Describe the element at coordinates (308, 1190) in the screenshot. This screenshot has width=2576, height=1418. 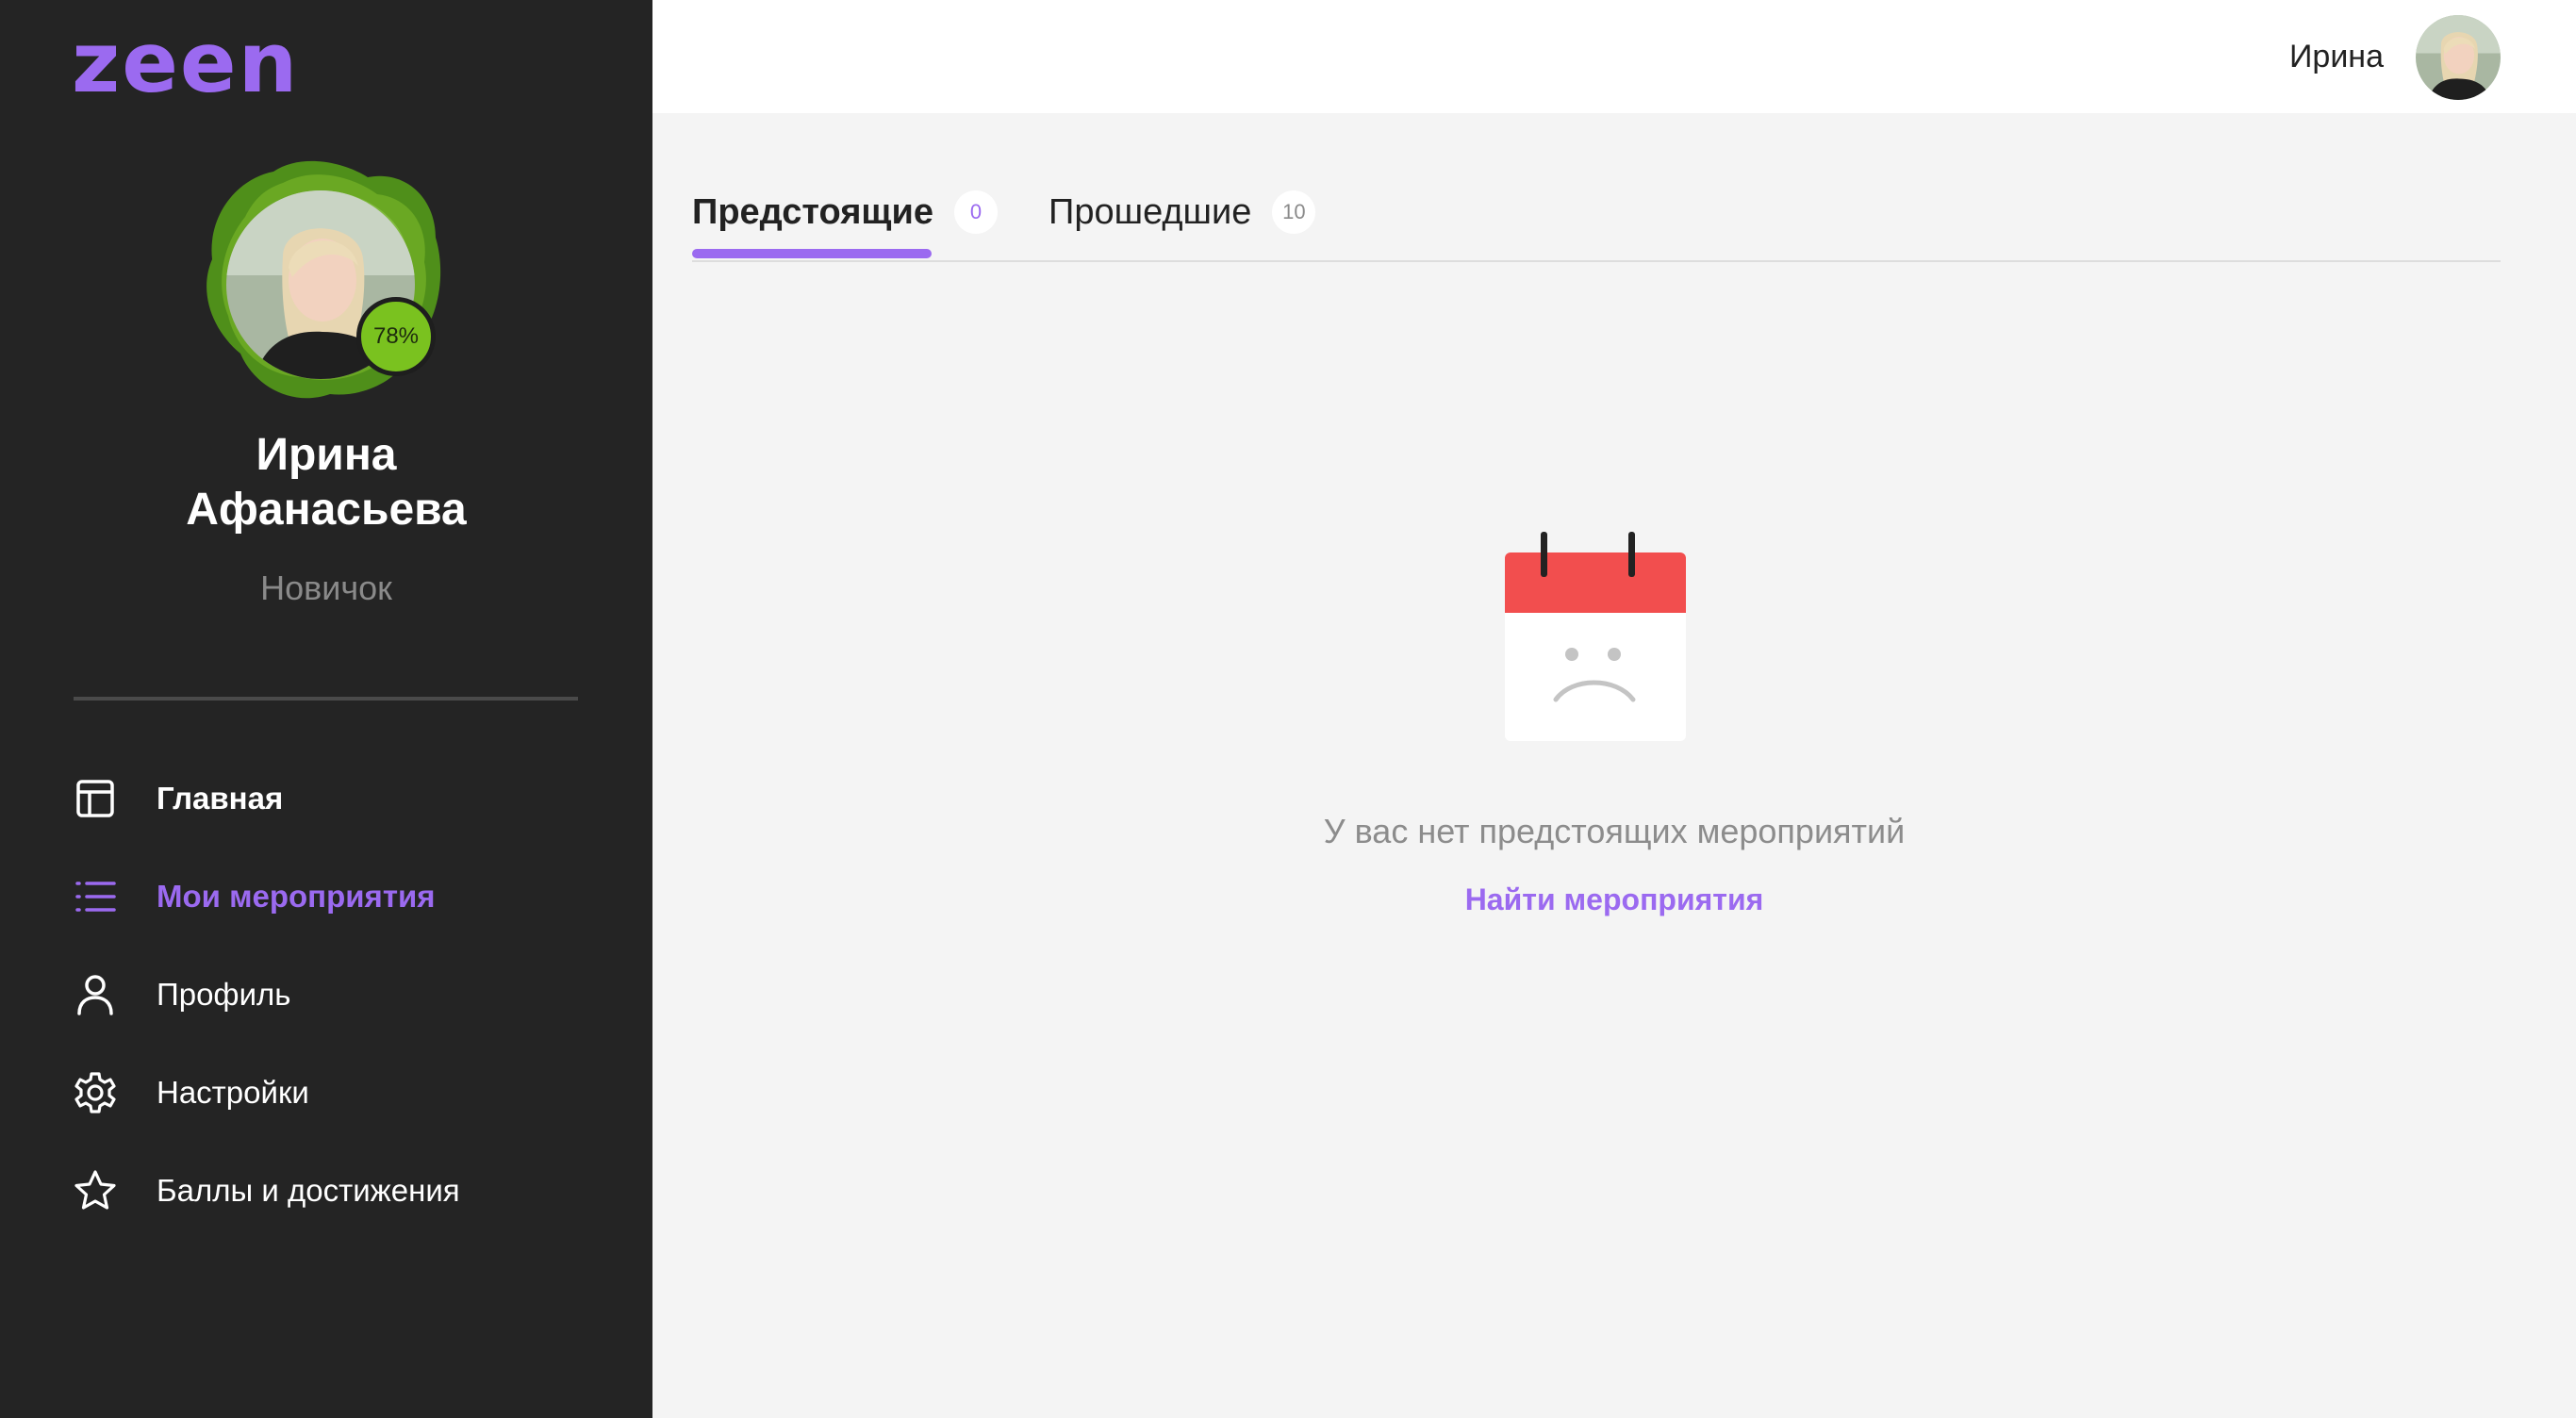
I see `sidebar-item-label: Баллы и достижения` at that location.